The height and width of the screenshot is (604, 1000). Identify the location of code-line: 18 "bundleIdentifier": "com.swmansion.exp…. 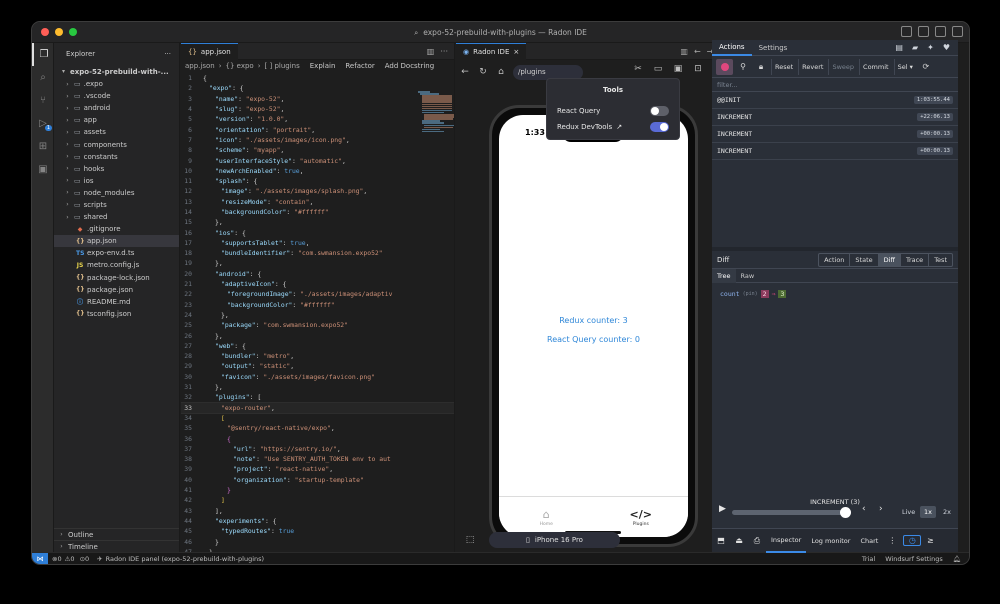
(317, 253).